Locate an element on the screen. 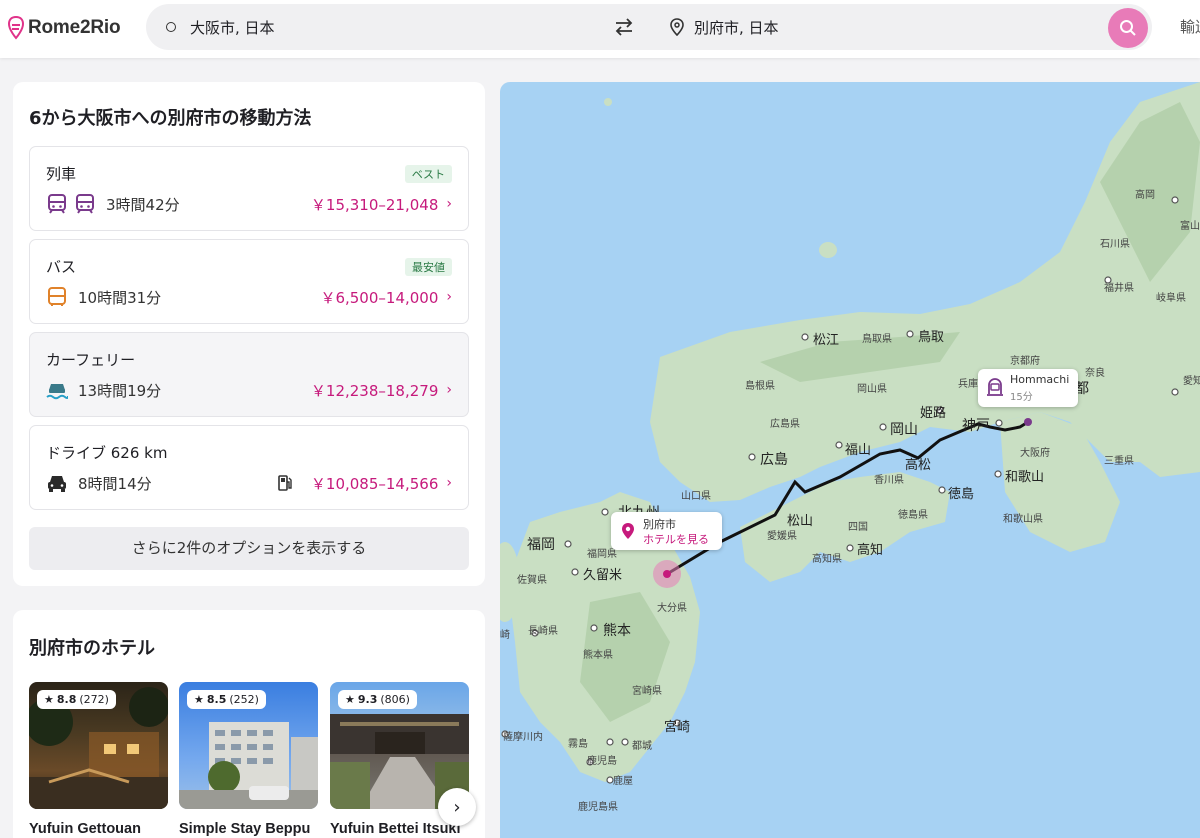  show-more-options-button: さらに2件のオプションを表示する is located at coordinates (249, 548).